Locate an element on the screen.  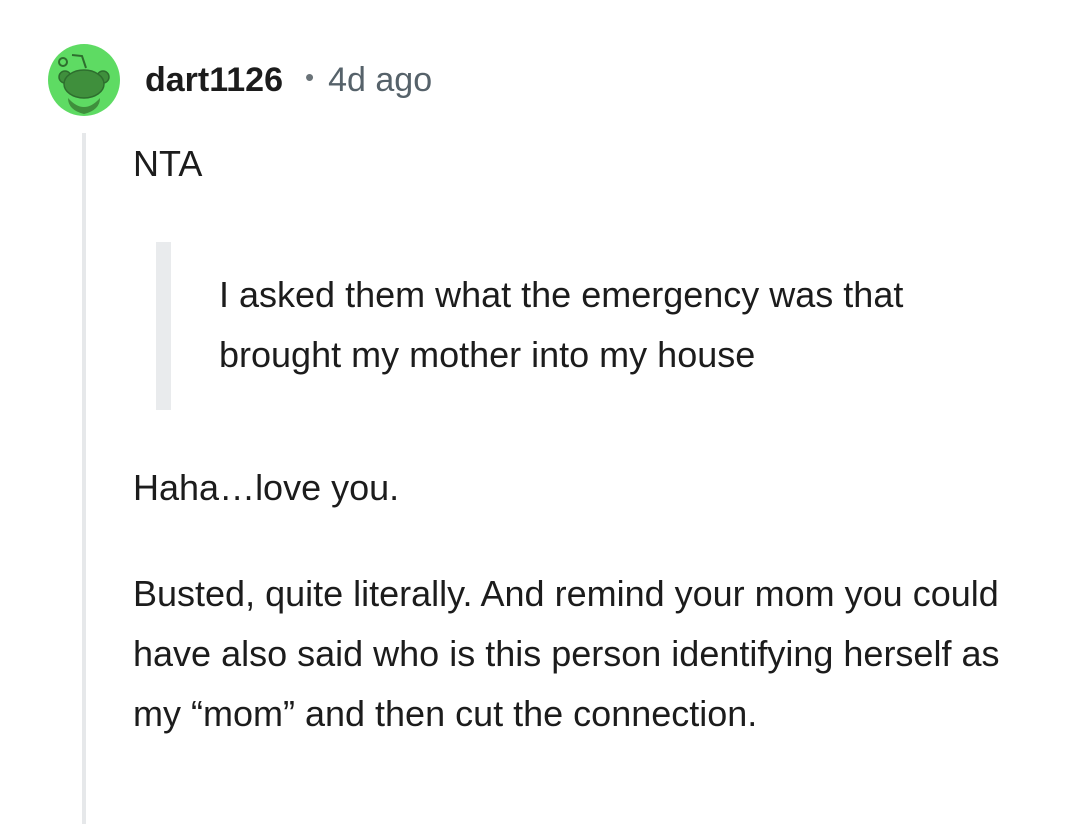
user-avatar is located at coordinates (84, 80).